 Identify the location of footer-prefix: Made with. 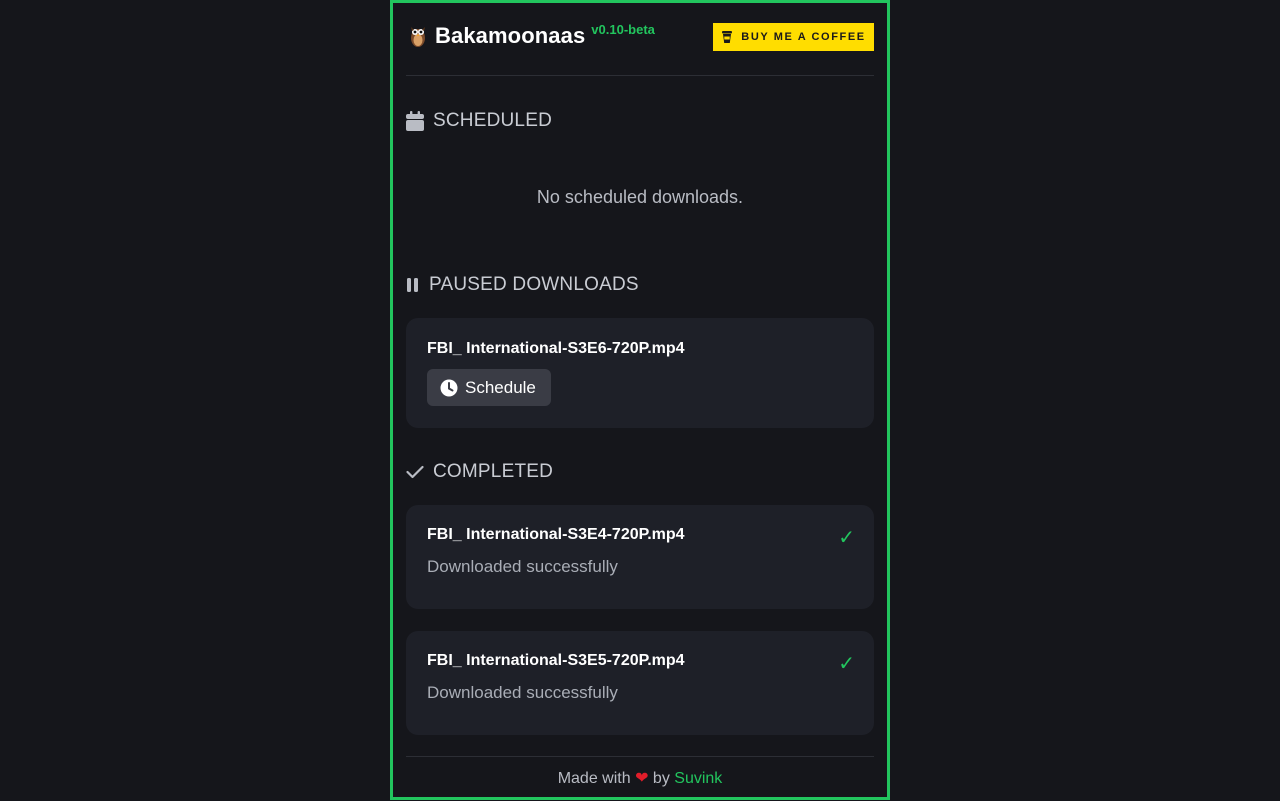
(594, 778).